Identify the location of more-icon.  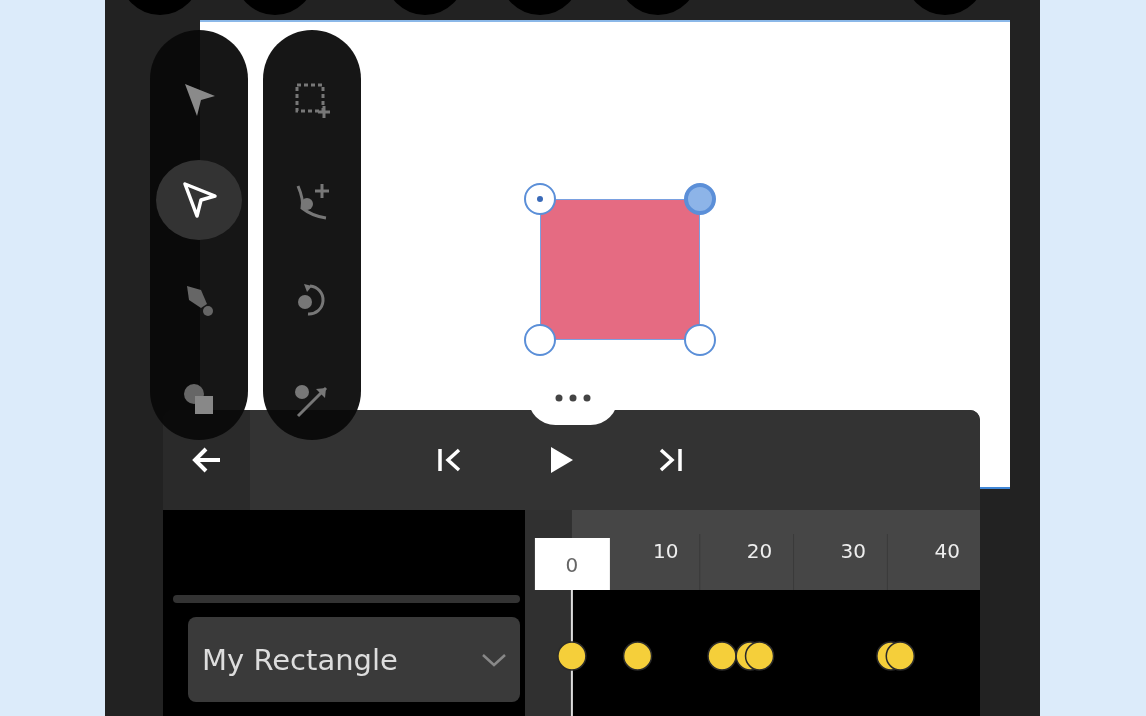
(573, 397).